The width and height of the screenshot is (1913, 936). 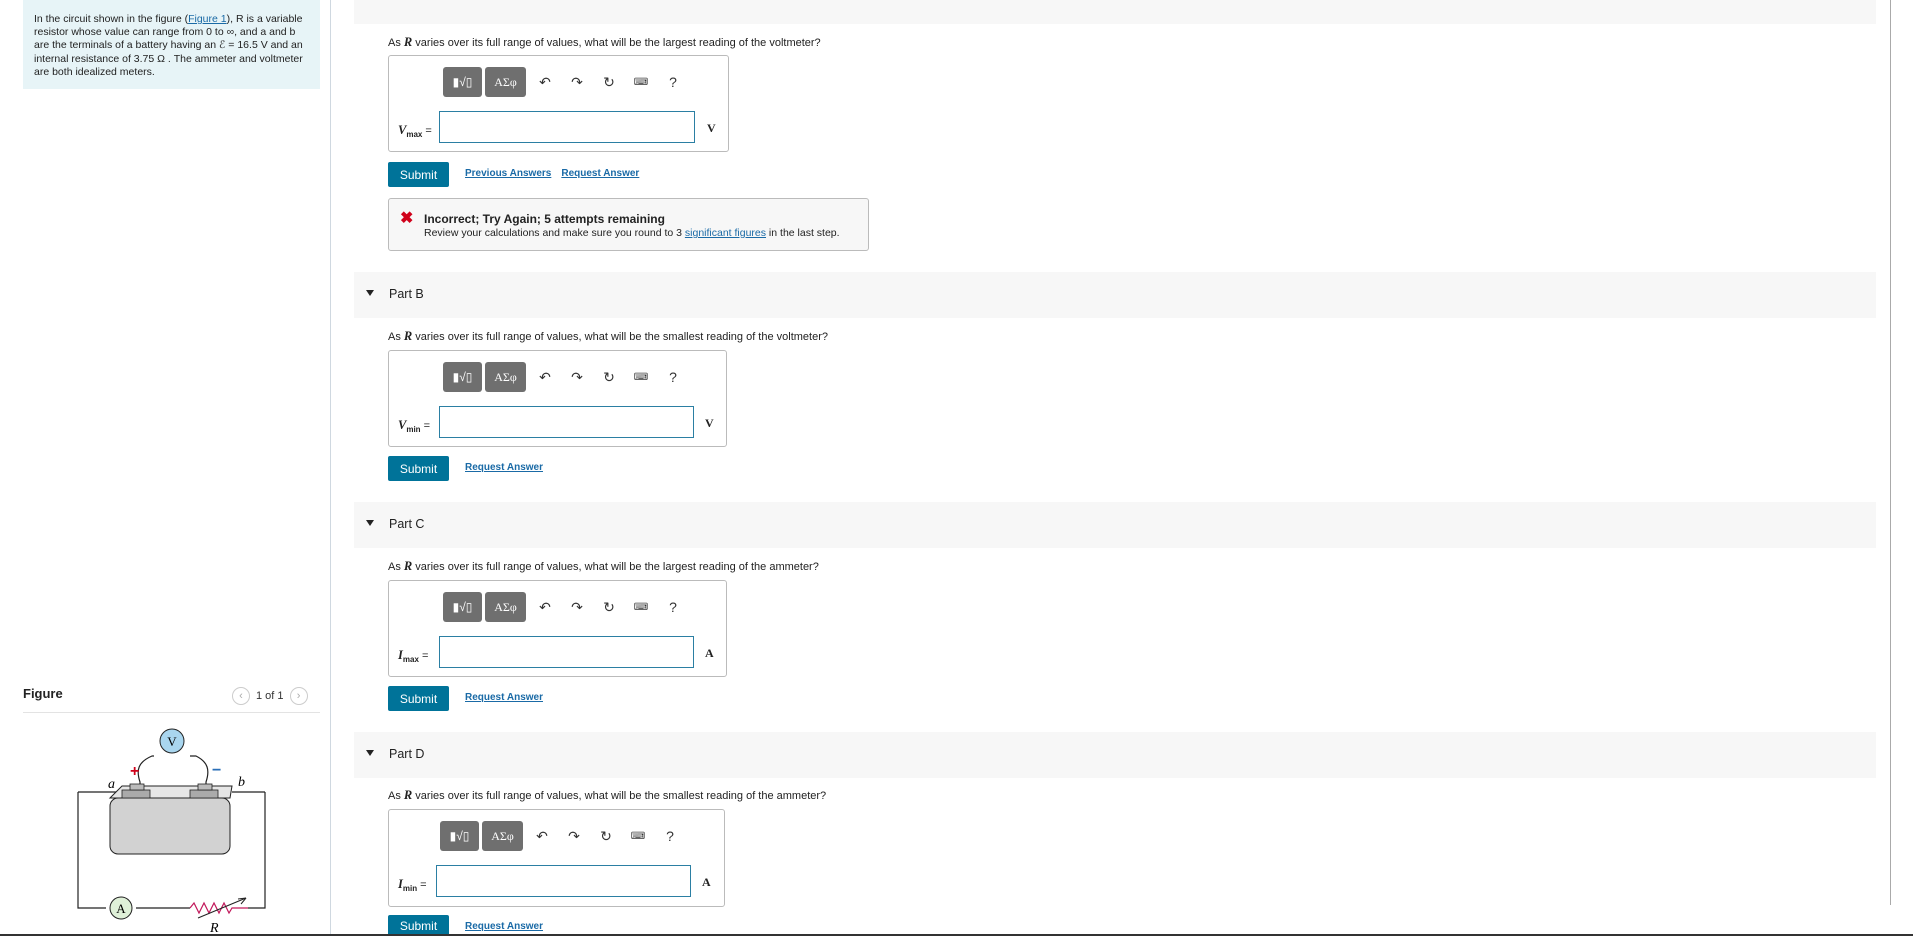 What do you see at coordinates (370, 753) in the screenshot?
I see `collapse-caret-icon` at bounding box center [370, 753].